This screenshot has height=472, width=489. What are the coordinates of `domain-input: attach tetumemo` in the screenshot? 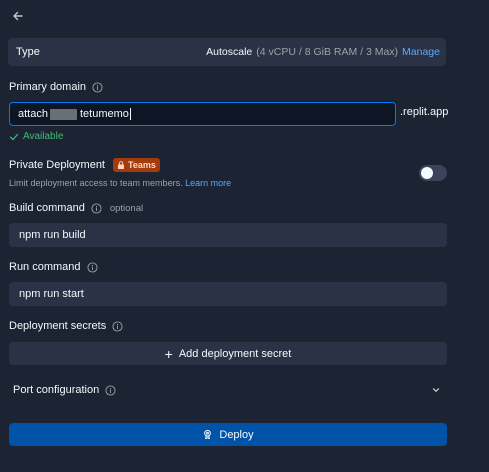 It's located at (202, 114).